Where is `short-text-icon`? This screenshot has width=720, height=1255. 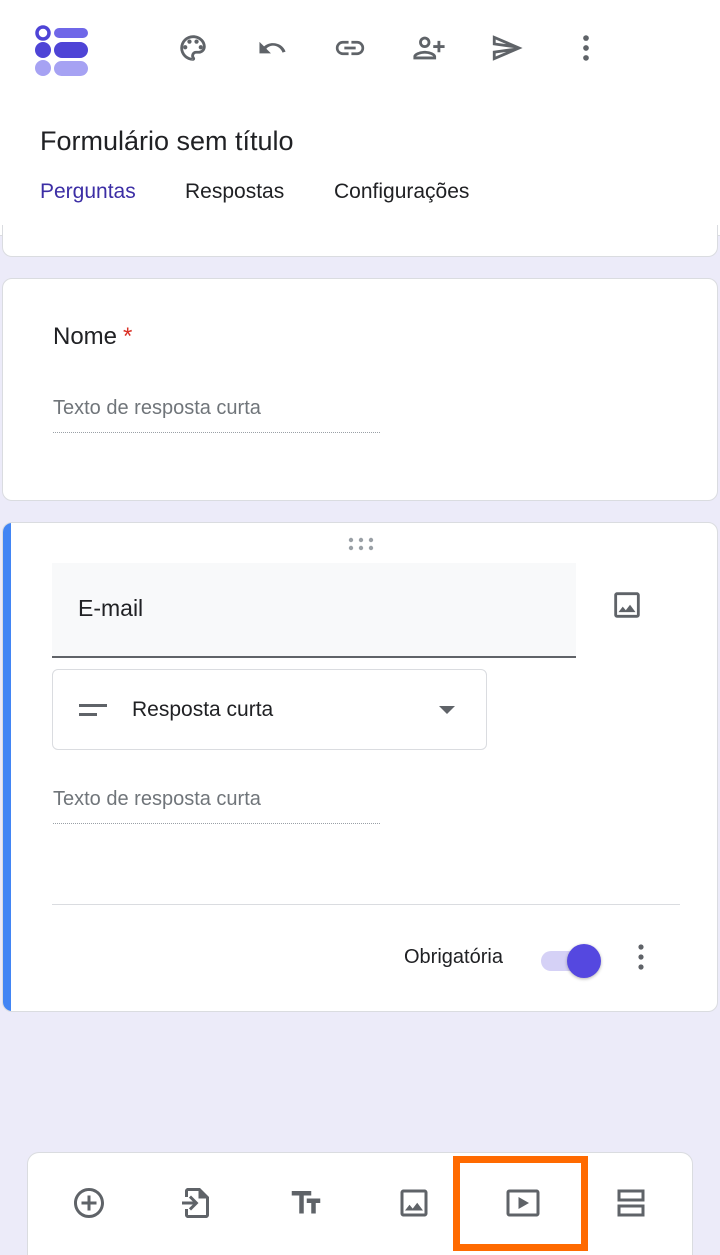 short-text-icon is located at coordinates (93, 713).